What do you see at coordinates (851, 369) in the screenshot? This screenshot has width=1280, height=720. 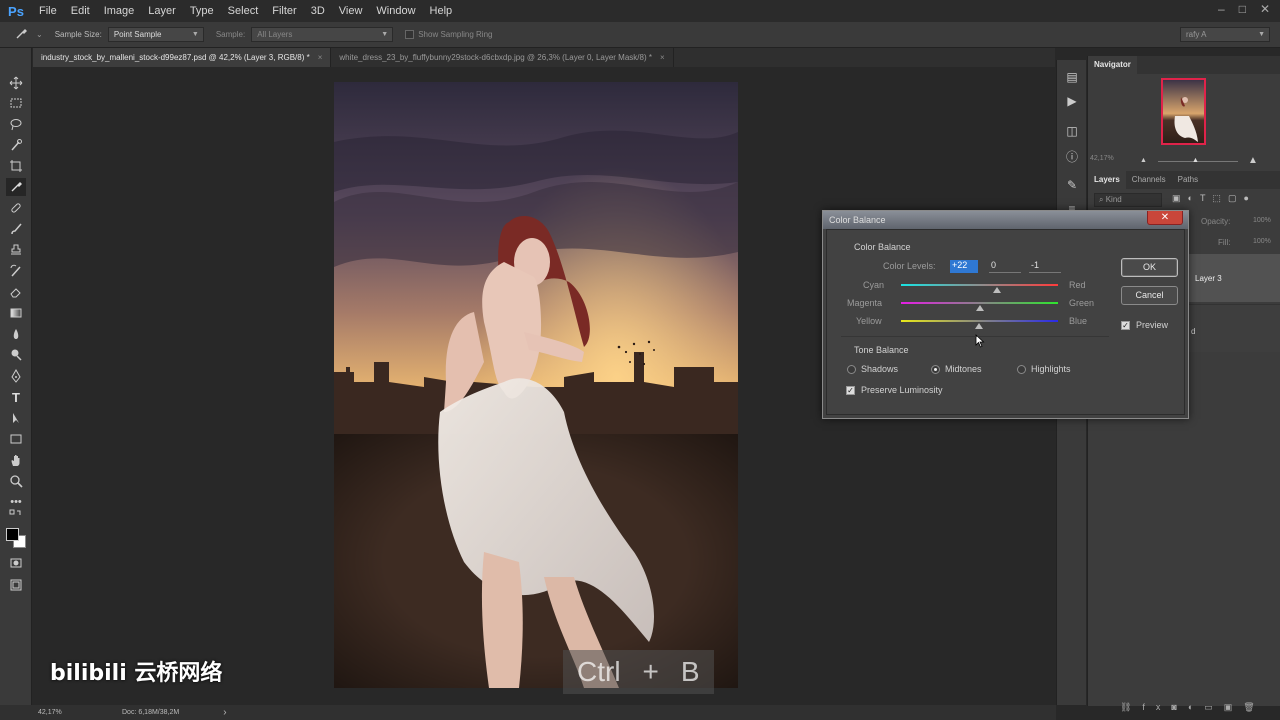 I see `shadows-radio` at bounding box center [851, 369].